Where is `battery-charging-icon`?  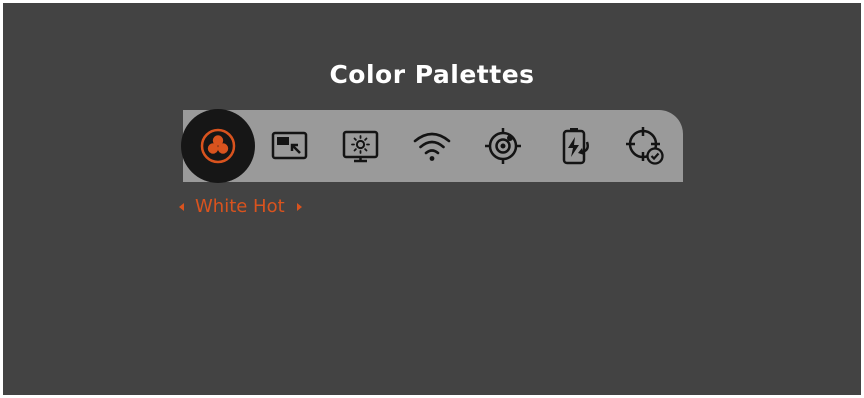
battery-charging-icon is located at coordinates (574, 146).